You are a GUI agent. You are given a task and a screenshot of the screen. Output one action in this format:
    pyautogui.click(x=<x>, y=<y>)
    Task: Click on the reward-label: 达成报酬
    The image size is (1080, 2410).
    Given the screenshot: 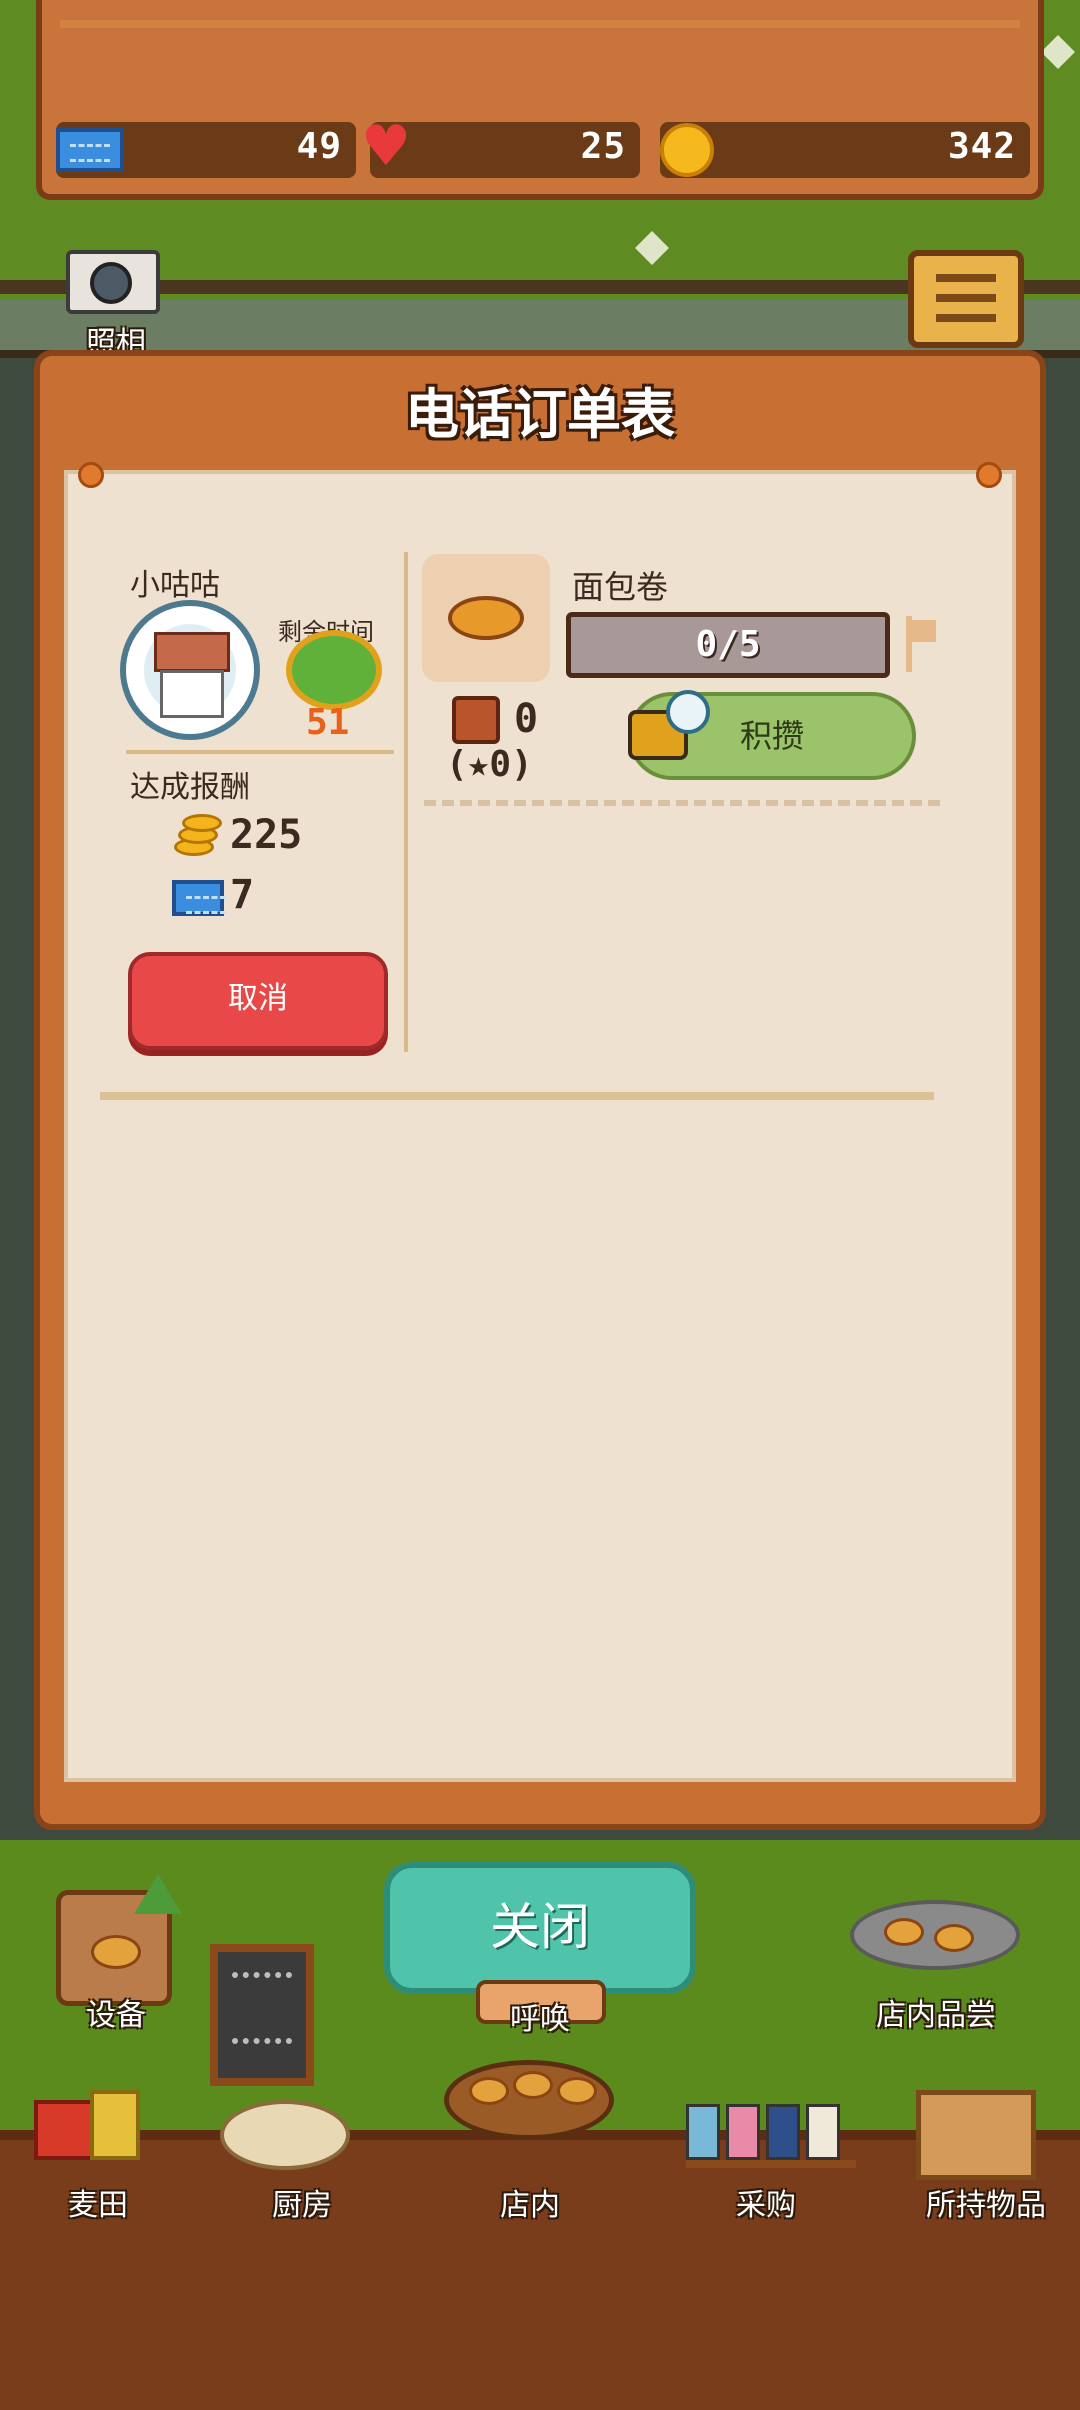 What is the action you would take?
    pyautogui.click(x=190, y=787)
    